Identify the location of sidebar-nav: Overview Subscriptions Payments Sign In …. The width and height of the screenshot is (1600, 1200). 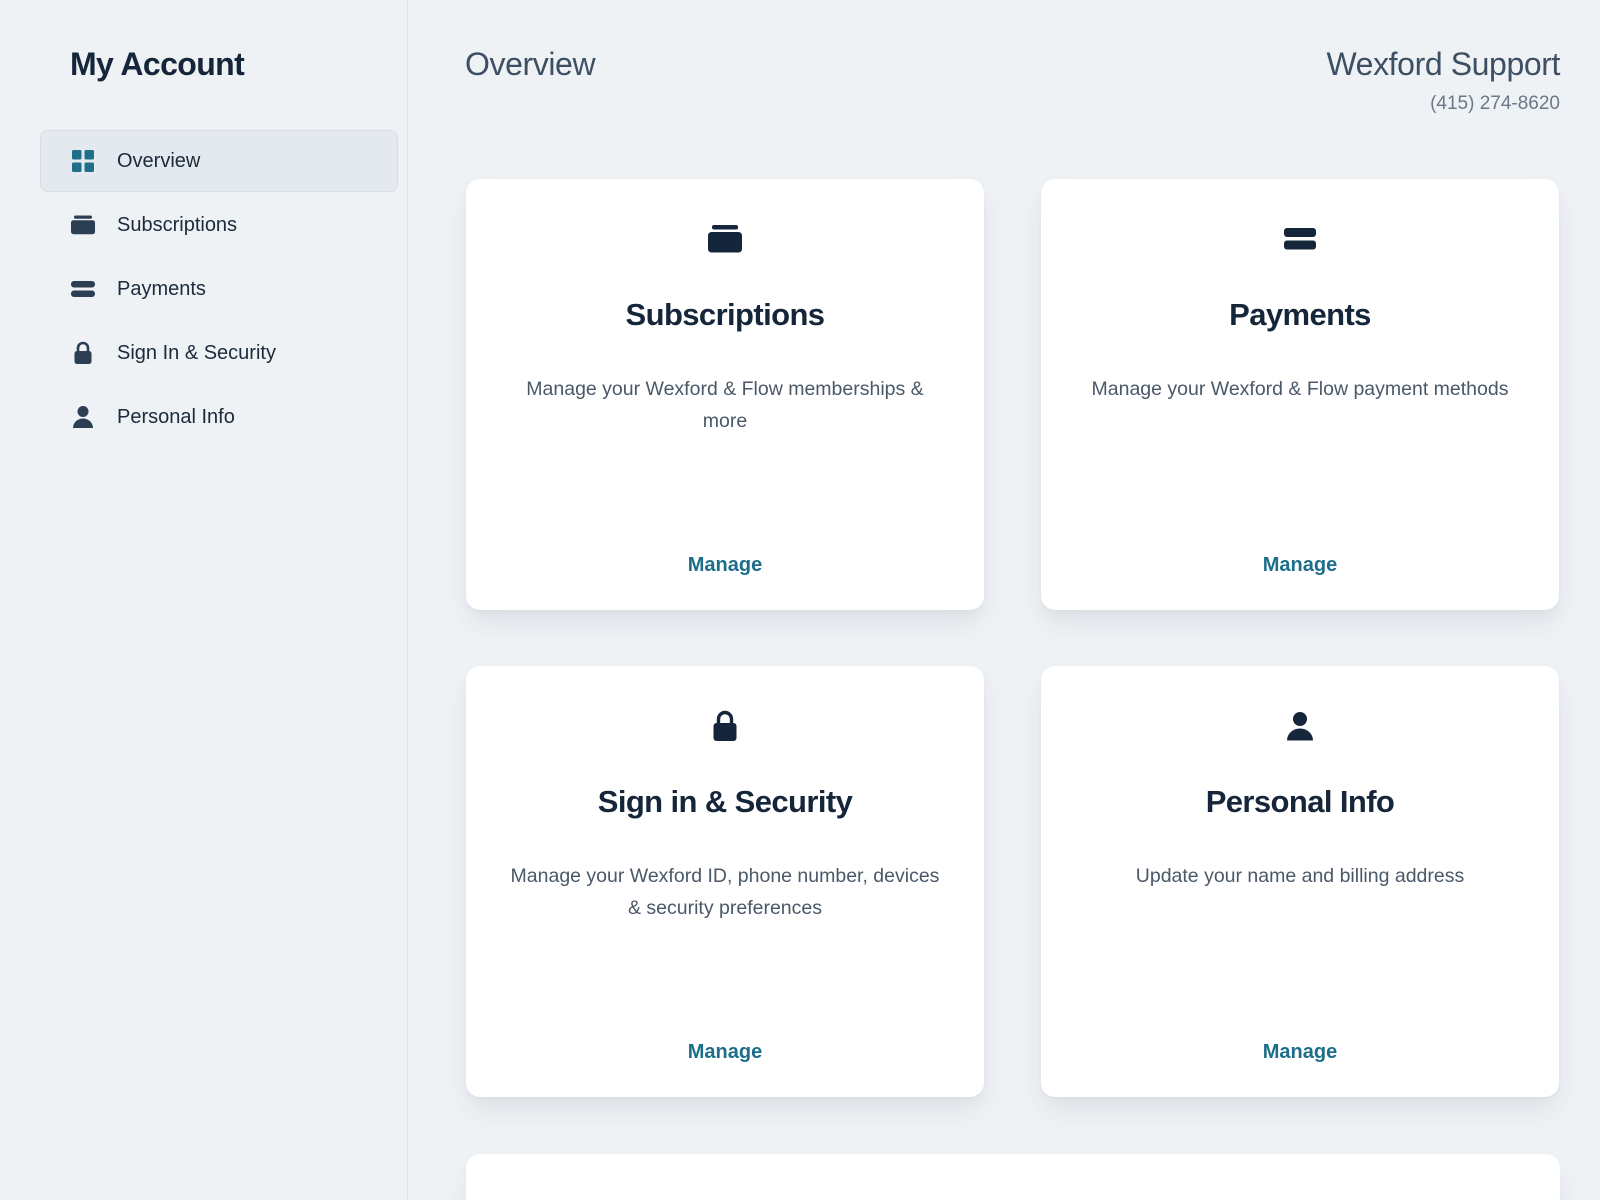
(219, 290).